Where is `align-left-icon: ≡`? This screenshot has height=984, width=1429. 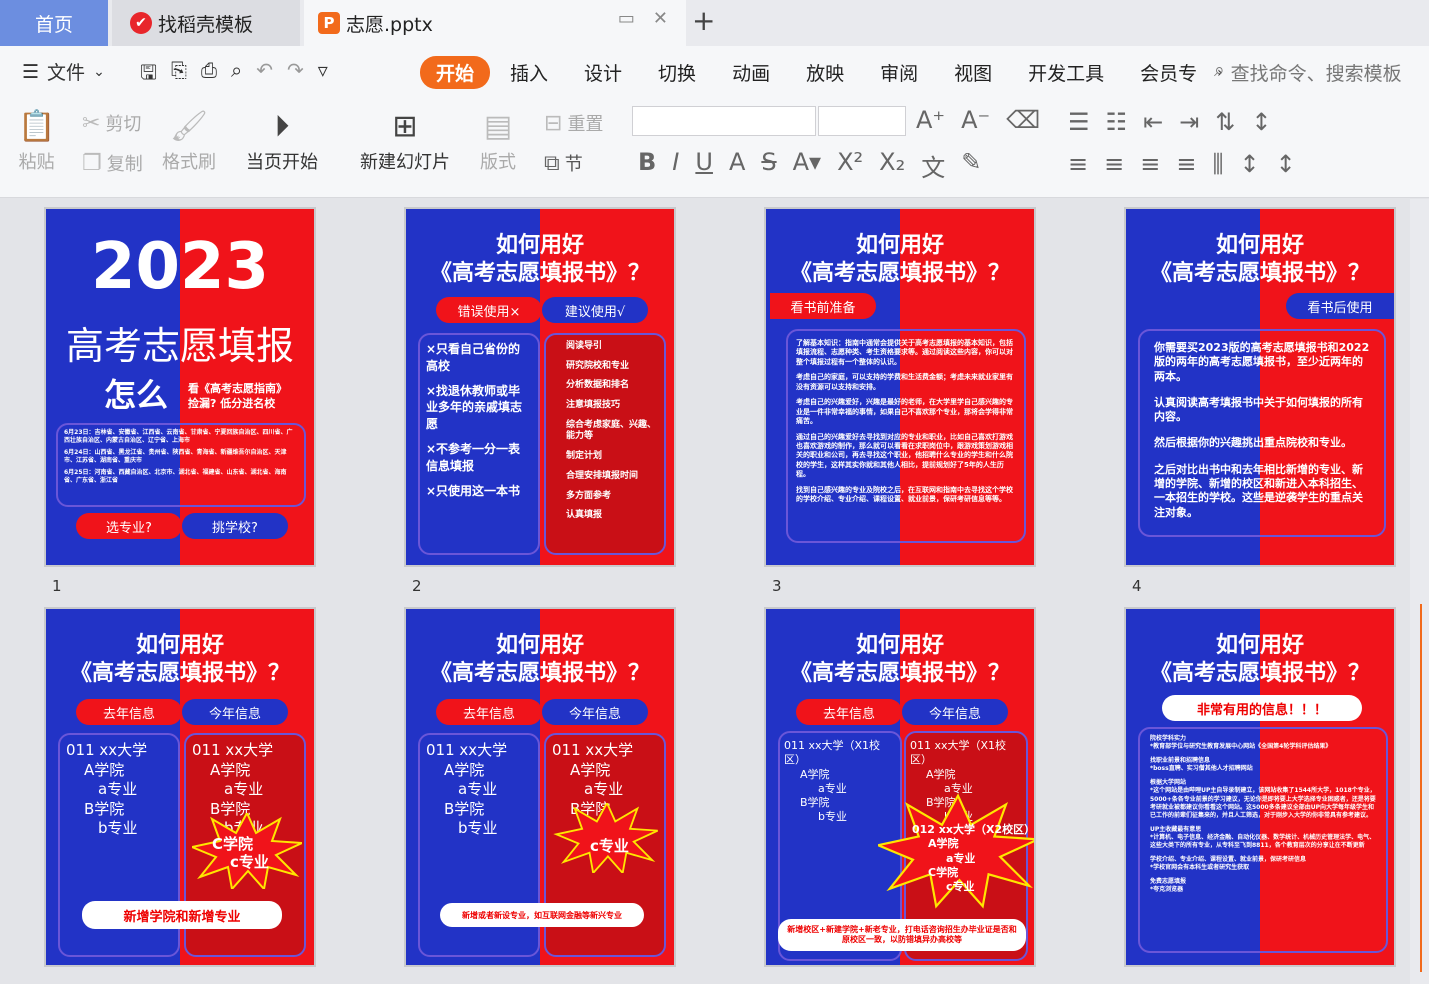
align-left-icon: ≡ is located at coordinates (1078, 164).